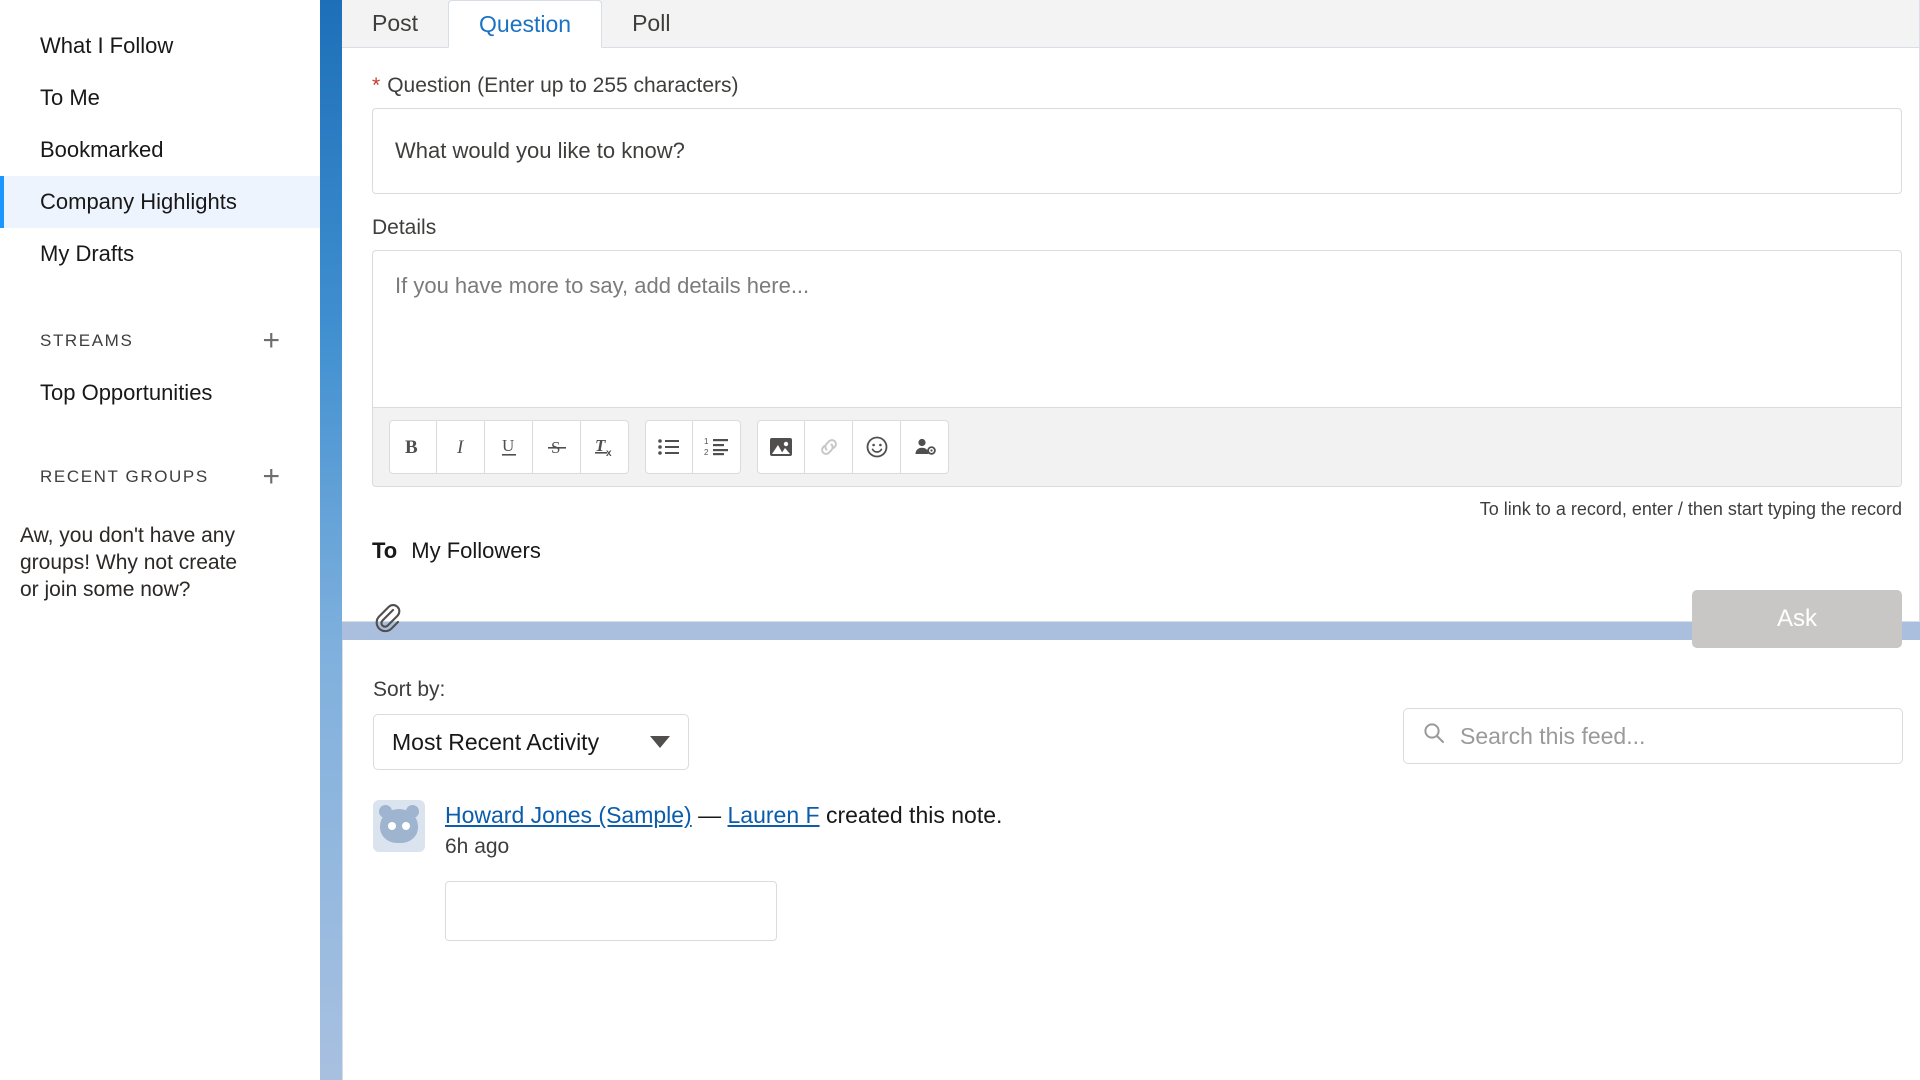 The image size is (1920, 1080). Describe the element at coordinates (540, 150) in the screenshot. I see `question-placeholder: What would you like to know?` at that location.